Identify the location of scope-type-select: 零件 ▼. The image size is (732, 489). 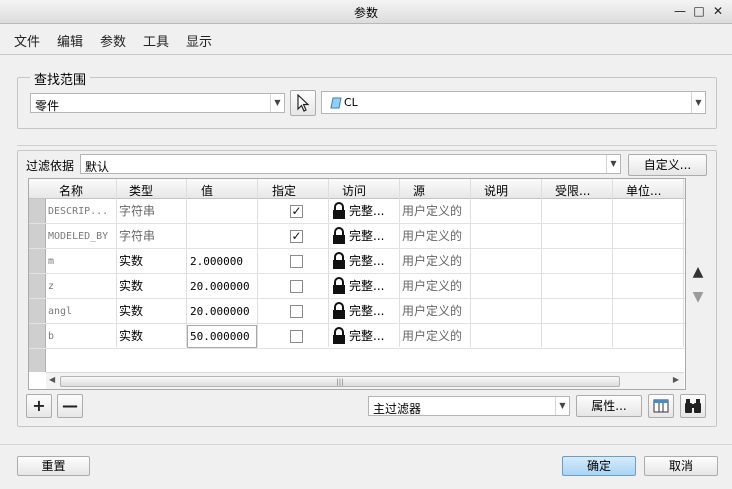
(157, 103).